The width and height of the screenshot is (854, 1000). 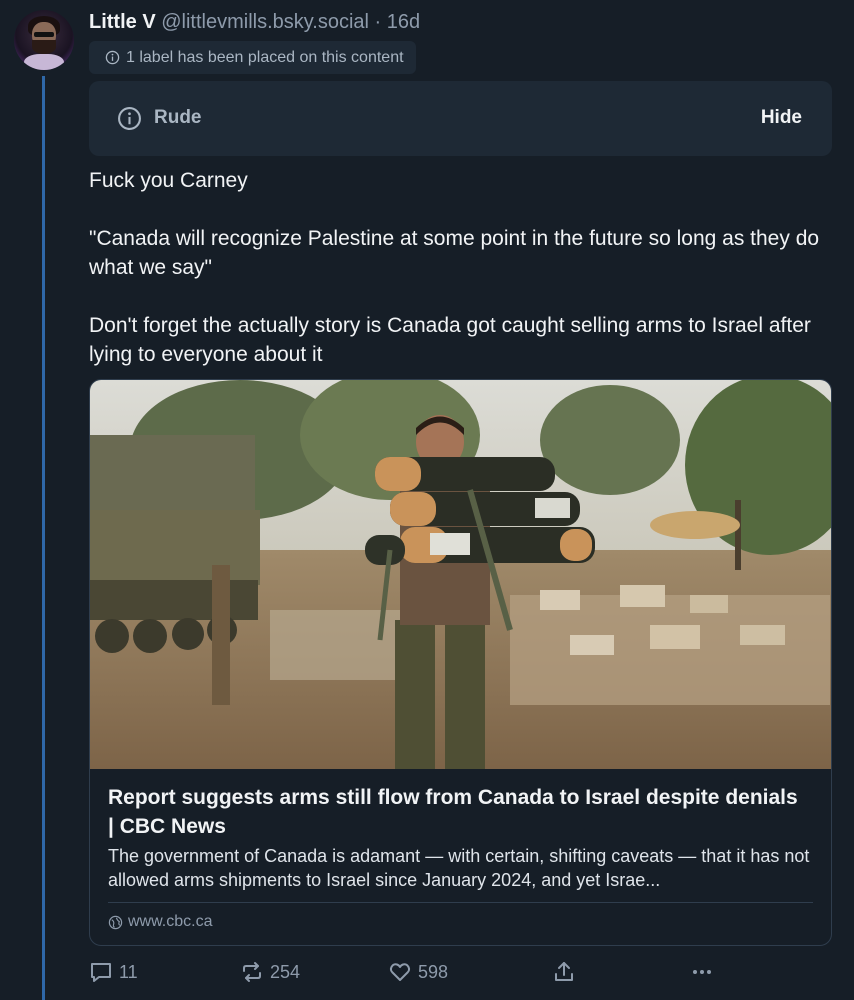 What do you see at coordinates (122, 22) in the screenshot?
I see `author-name: Little V` at bounding box center [122, 22].